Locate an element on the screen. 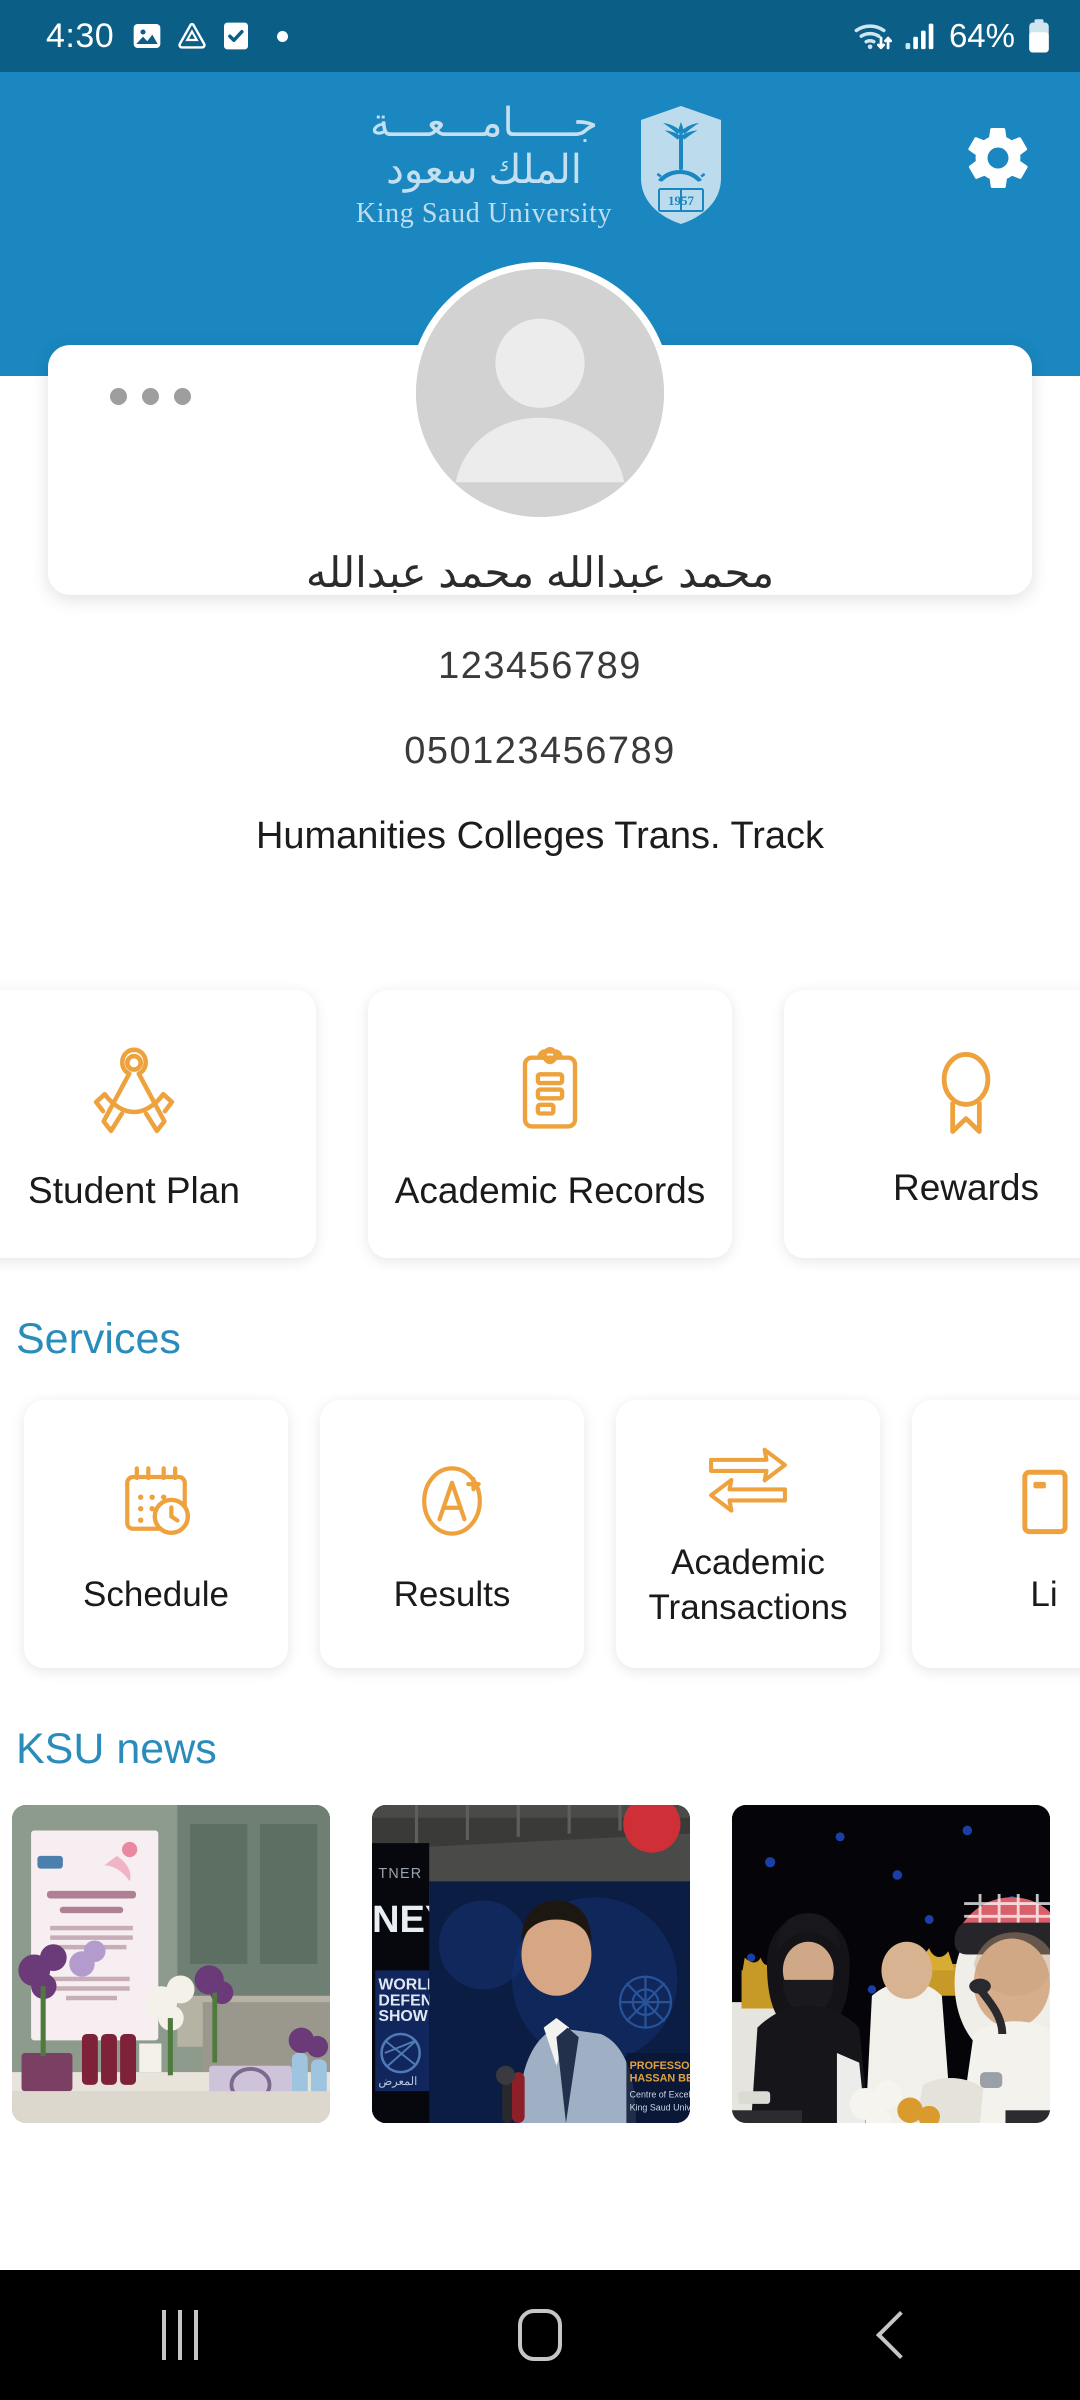 This screenshot has width=1080, height=2400. status-bar-clock: 4:30 is located at coordinates (80, 36).